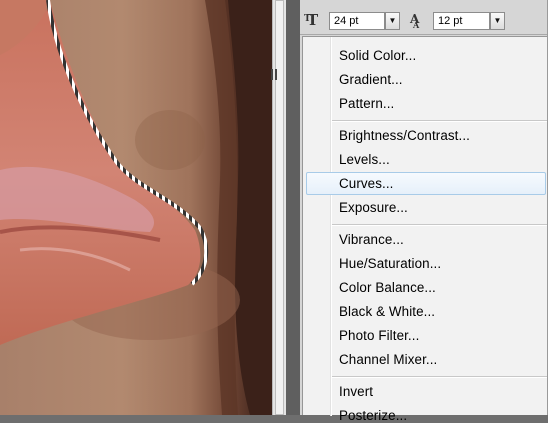  I want to click on menu-gutter, so click(331, 226).